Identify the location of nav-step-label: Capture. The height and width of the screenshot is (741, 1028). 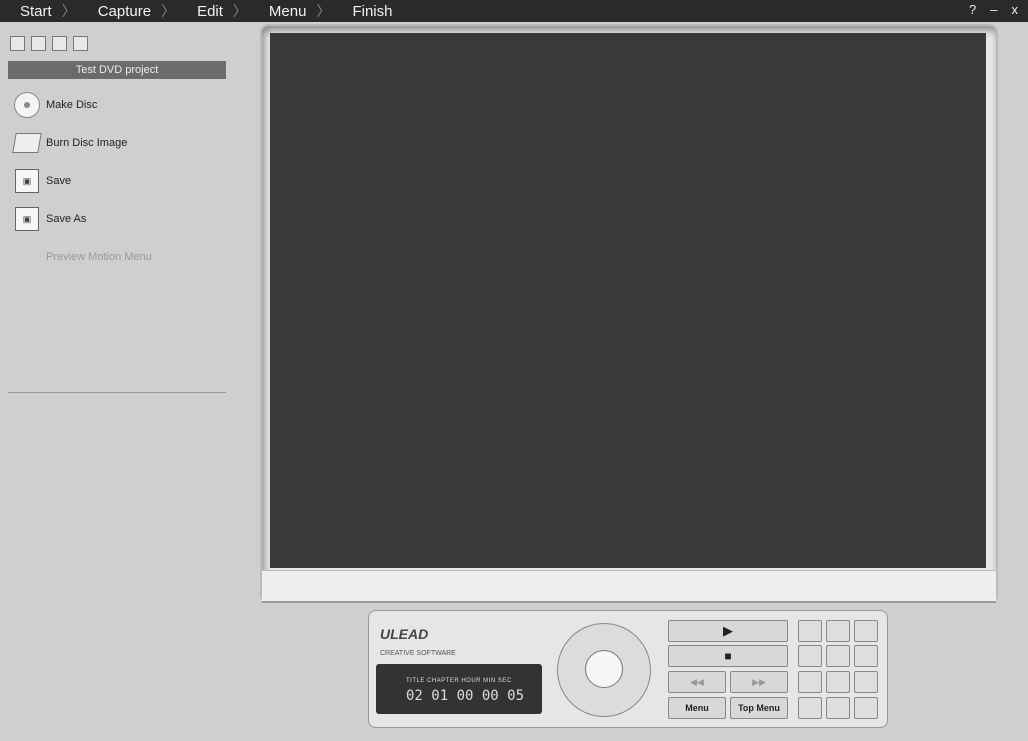
(124, 11).